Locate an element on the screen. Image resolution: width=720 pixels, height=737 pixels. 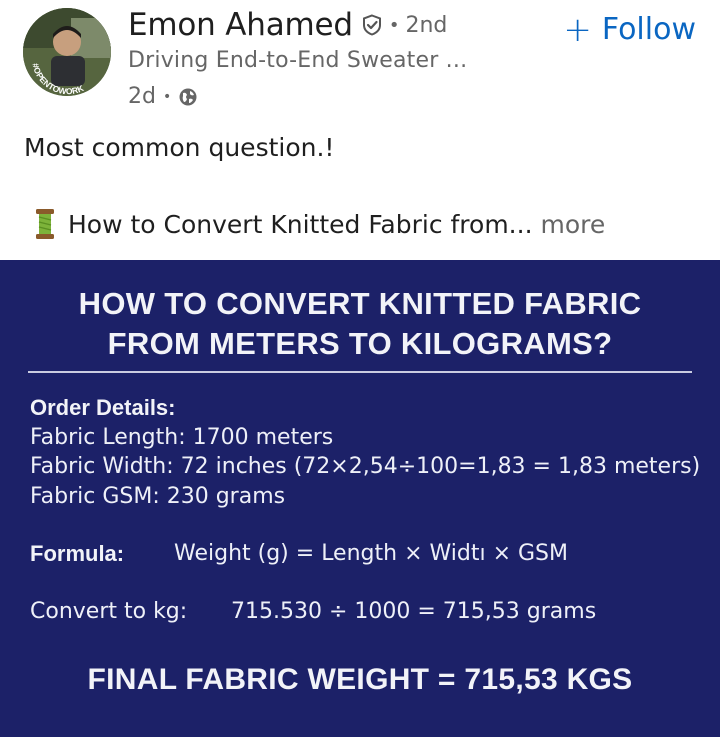
convert-label: Convert to kg: is located at coordinates (109, 611).